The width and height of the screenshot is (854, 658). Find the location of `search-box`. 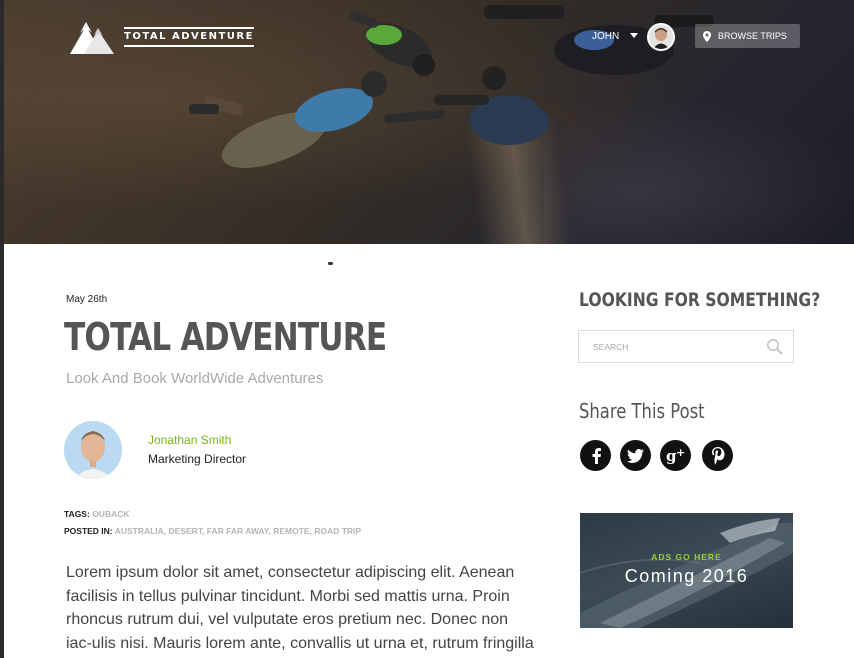

search-box is located at coordinates (686, 346).